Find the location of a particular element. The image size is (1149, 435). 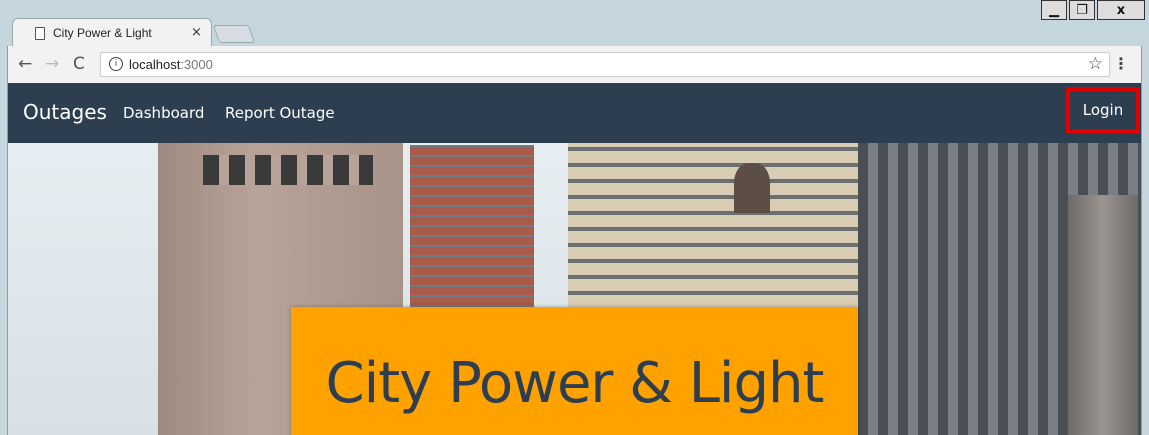

browser-tab: City Power & Light × is located at coordinates (112, 32).